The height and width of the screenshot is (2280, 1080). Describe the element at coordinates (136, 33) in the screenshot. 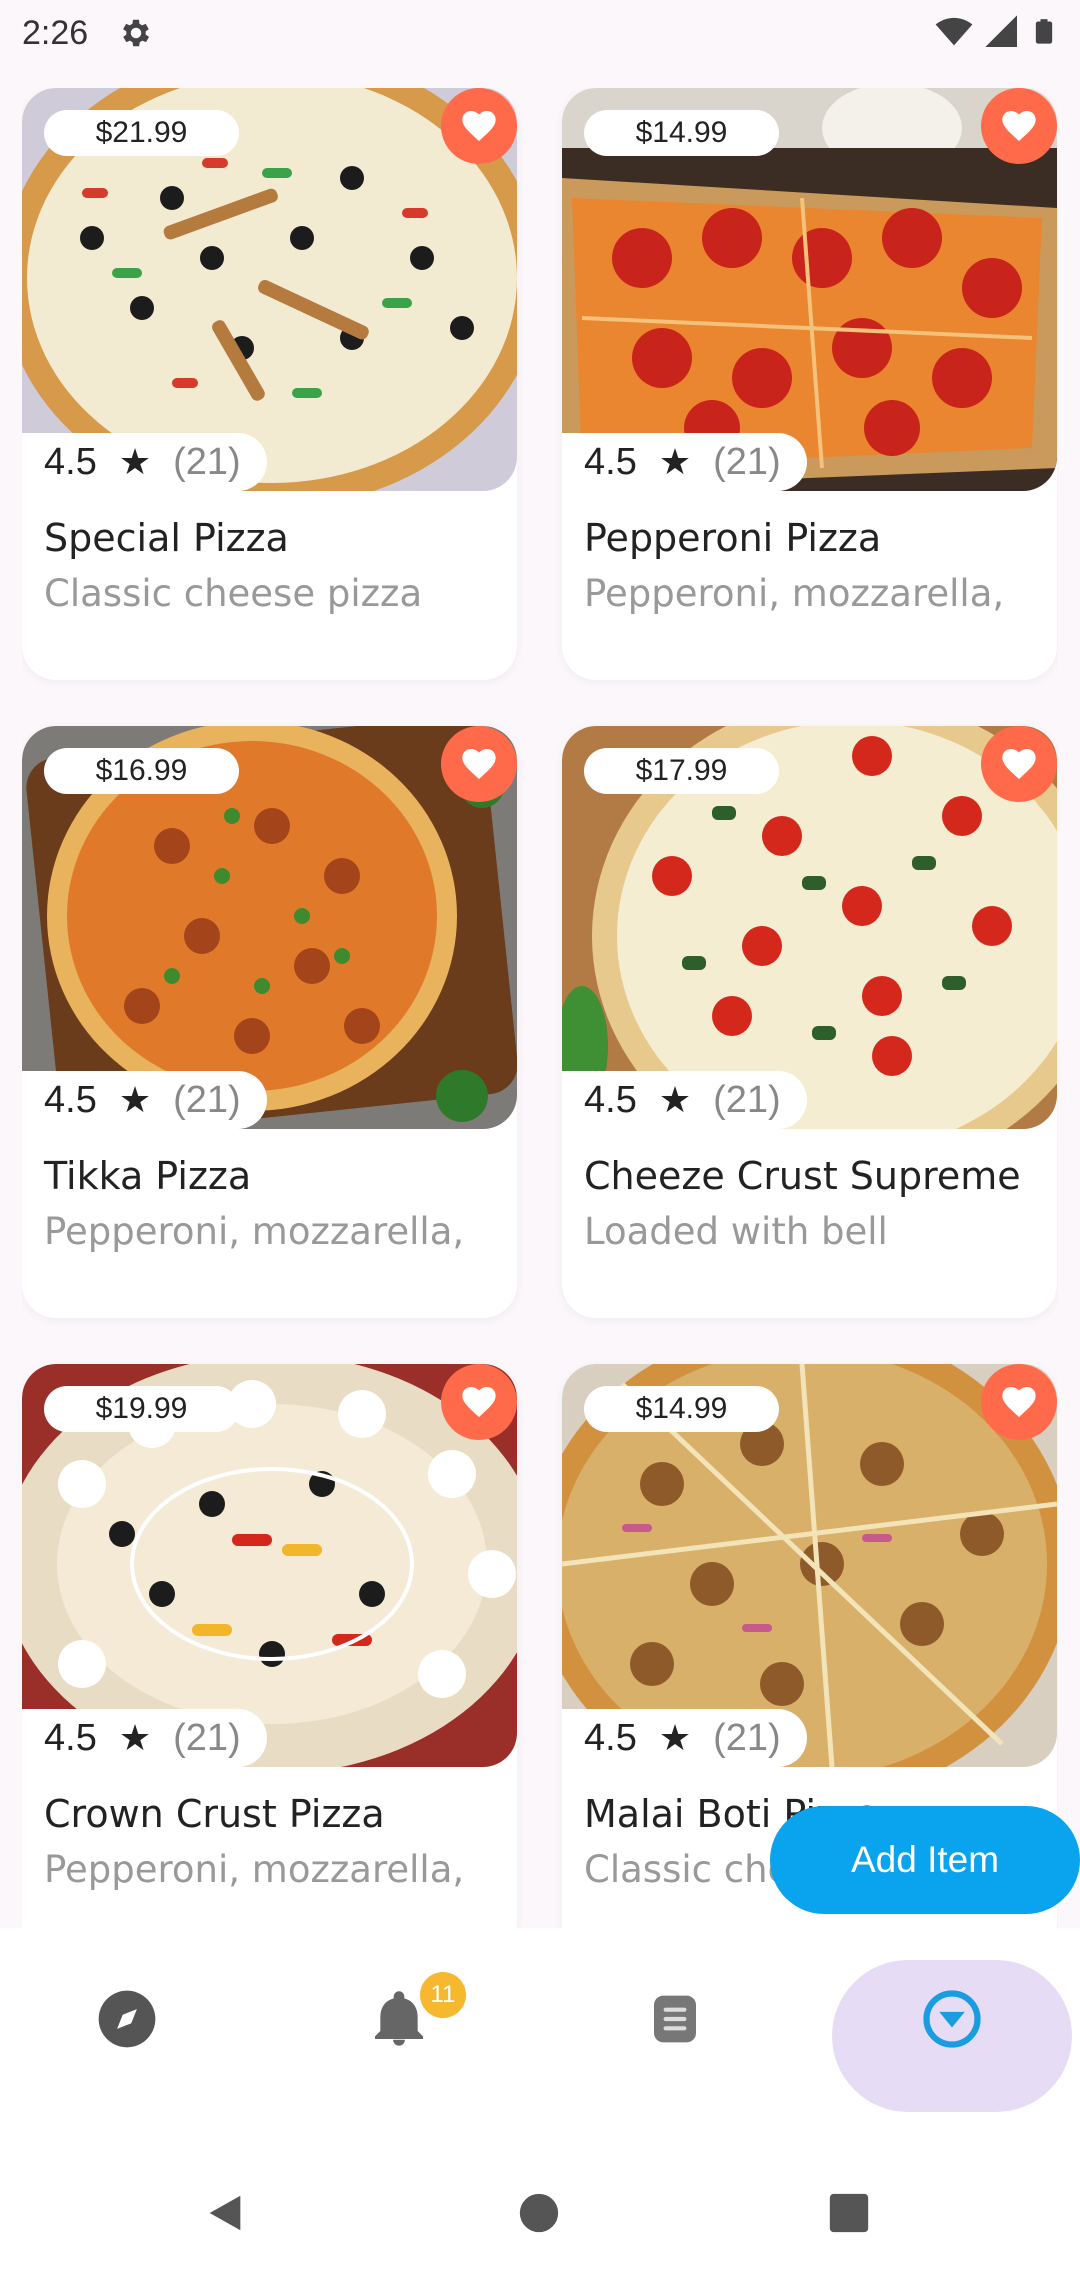

I see `settings-gear-icon` at that location.